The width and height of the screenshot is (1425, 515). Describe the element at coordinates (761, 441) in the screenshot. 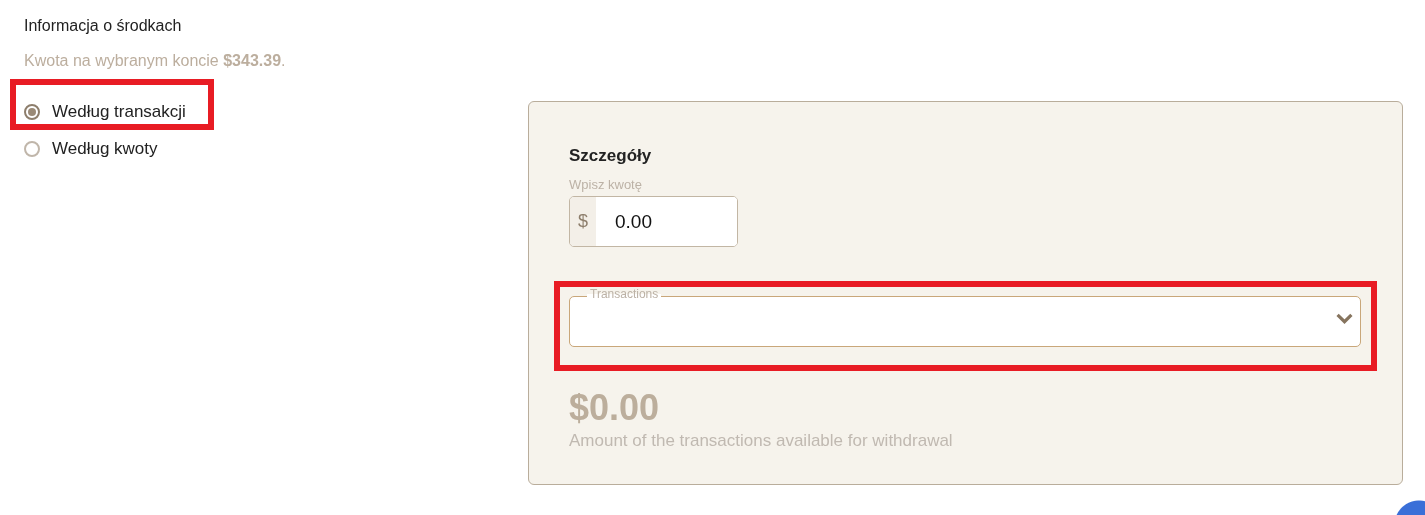

I see `total-caption: Amount of the transactions available for withdrawal` at that location.